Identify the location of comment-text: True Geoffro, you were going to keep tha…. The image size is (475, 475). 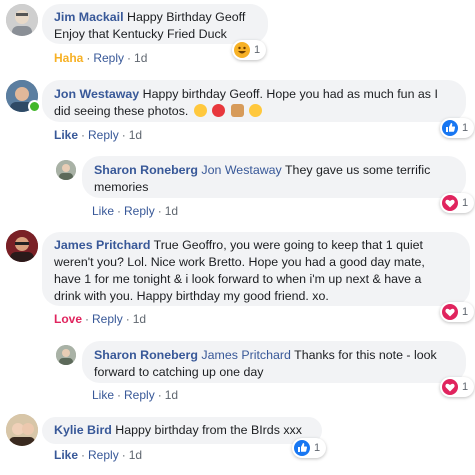
(288, 245).